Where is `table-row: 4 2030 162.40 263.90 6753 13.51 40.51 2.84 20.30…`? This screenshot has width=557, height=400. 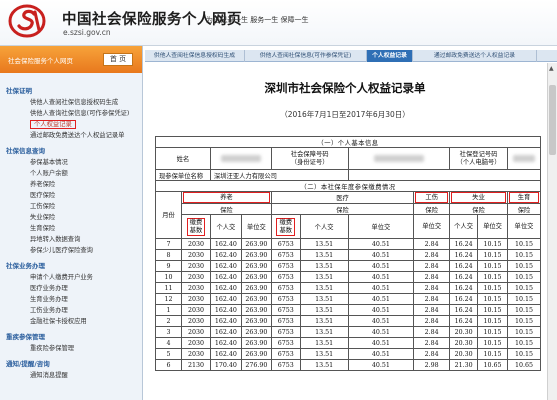 table-row: 4 2030 162.40 263.90 6753 13.51 40.51 2.84 20.30… is located at coordinates (348, 343).